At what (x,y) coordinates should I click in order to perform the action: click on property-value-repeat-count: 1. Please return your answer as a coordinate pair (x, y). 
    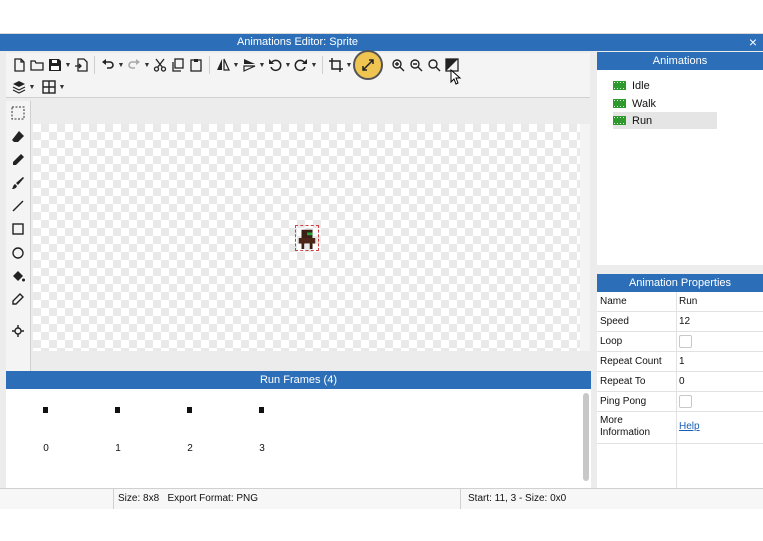
    Looking at the image, I should click on (682, 361).